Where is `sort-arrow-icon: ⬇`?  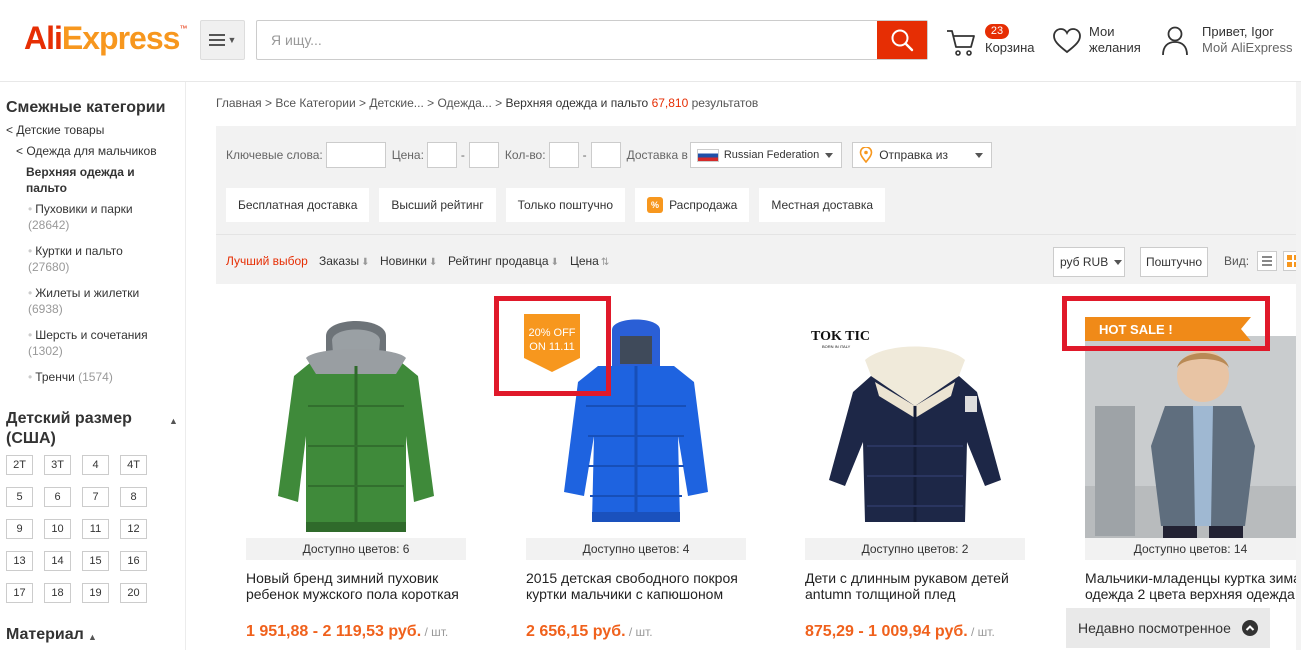
sort-arrow-icon: ⬇ is located at coordinates (554, 262).